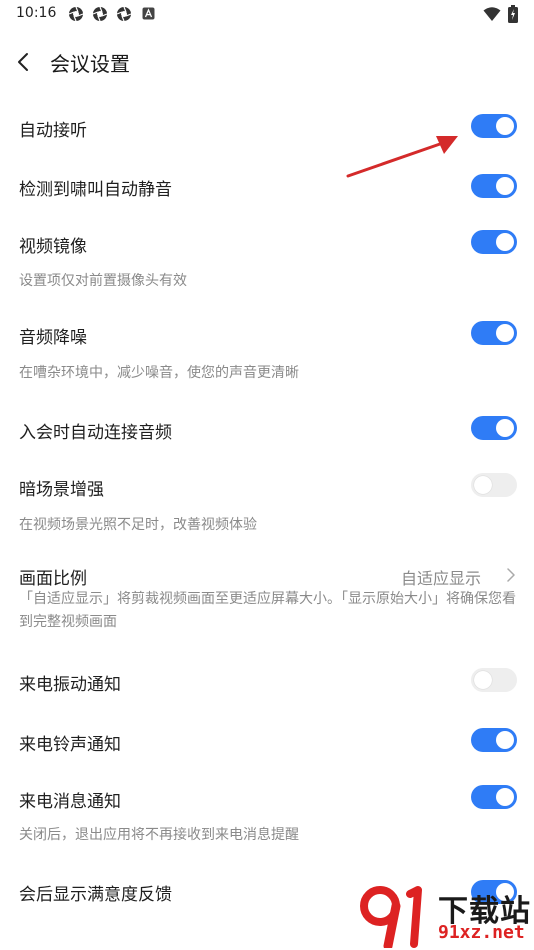  Describe the element at coordinates (492, 14) in the screenshot. I see `wifi-icon` at that location.